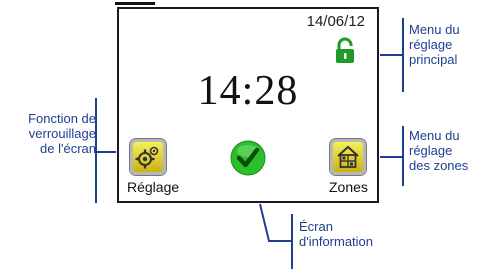 This screenshot has width=480, height=271. Describe the element at coordinates (439, 150) in the screenshot. I see `callout-zone-settings-menu: Menu du réglage des zones` at that location.